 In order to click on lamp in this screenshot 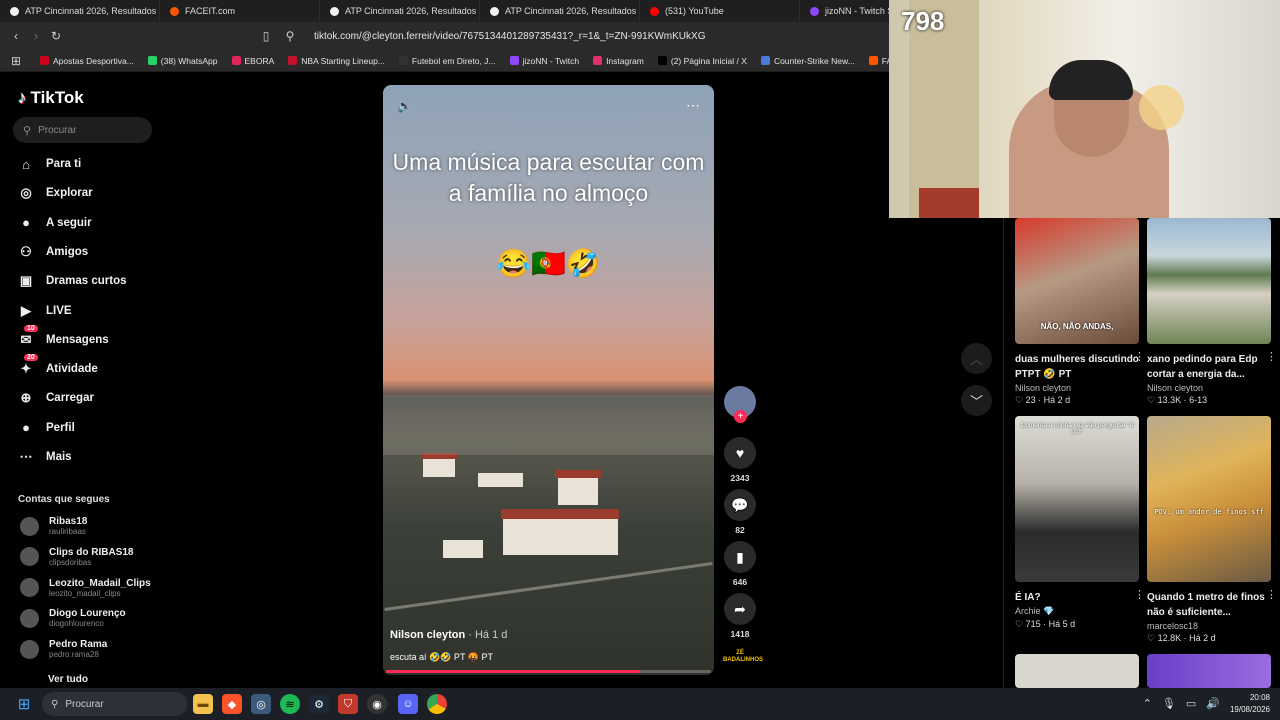, I will do `click(1161, 107)`.